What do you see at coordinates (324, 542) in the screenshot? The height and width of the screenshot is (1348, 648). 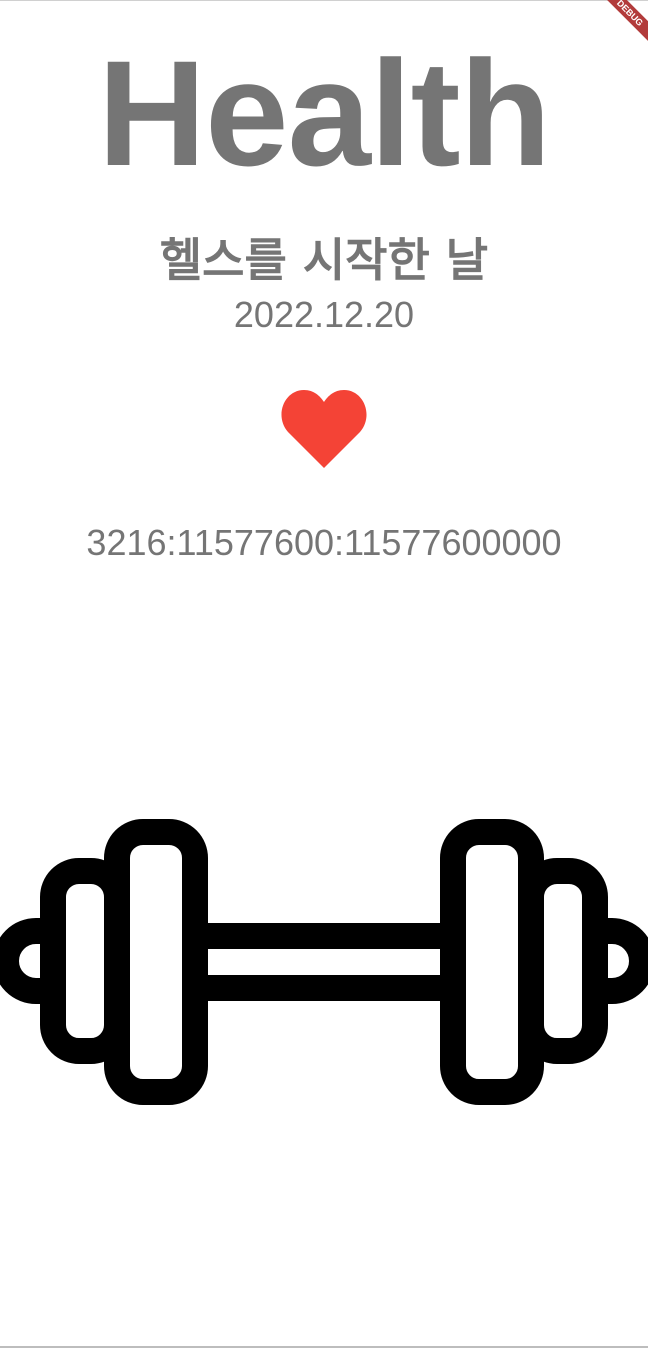 I see `elapsed-counter: 3216:11577600:11577600000` at bounding box center [324, 542].